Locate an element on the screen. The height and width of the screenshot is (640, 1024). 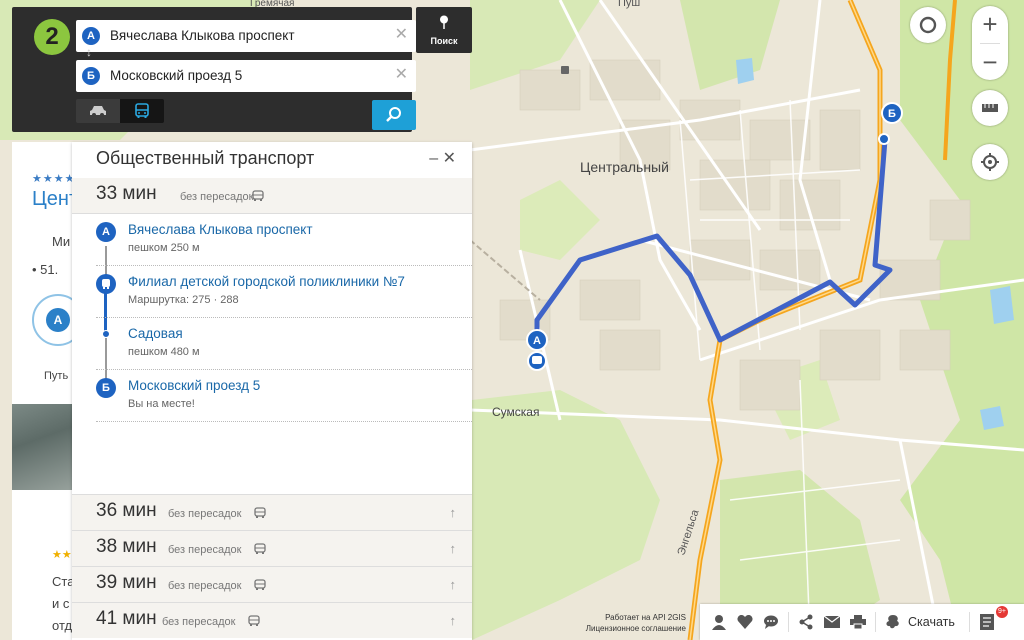
option-time: 36 мин is located at coordinates (126, 510).